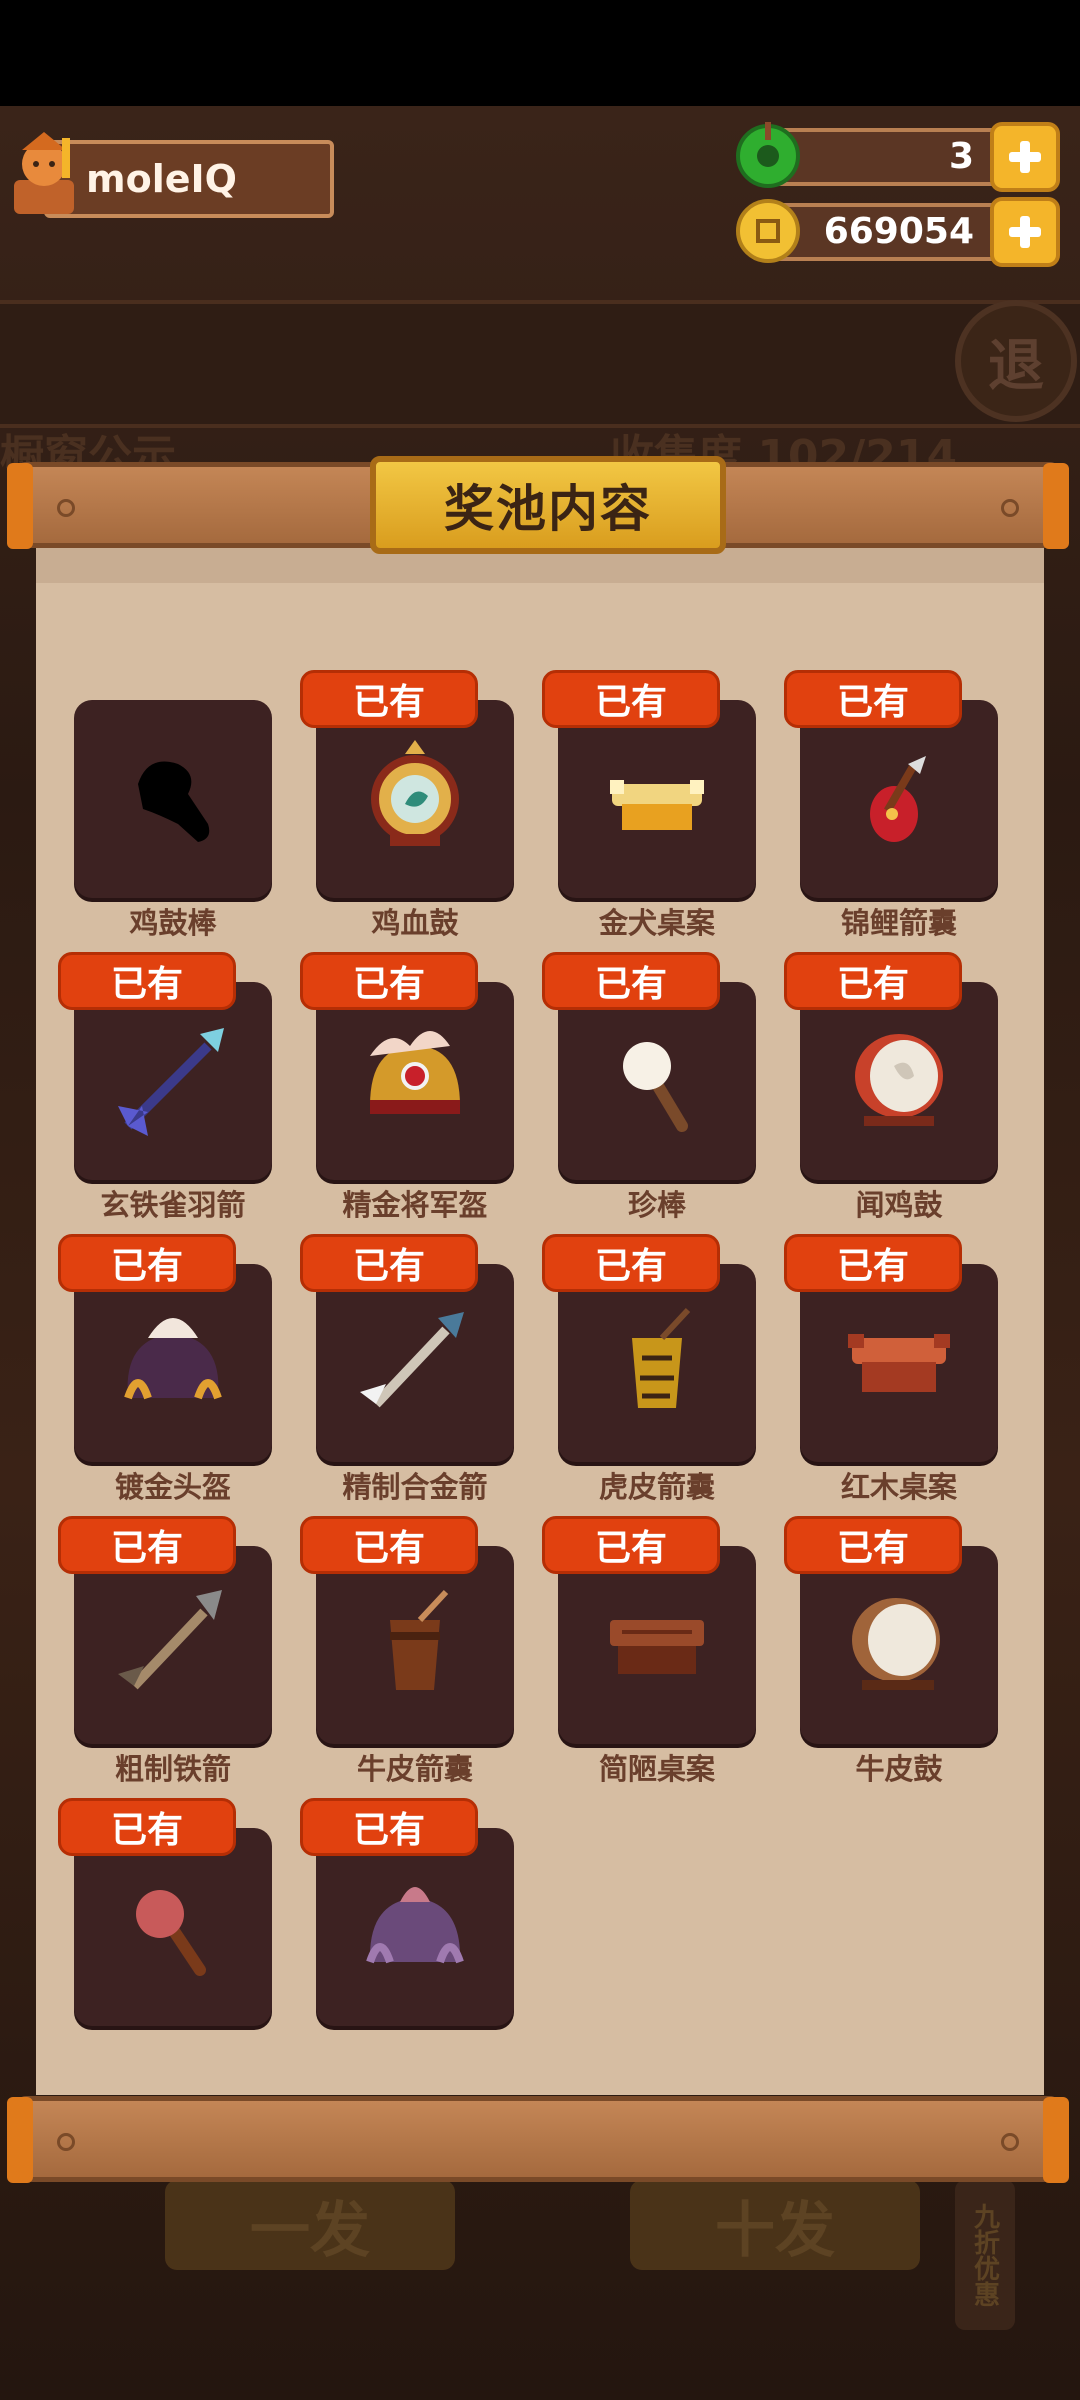 This screenshot has height=2400, width=1080. Describe the element at coordinates (173, 923) in the screenshot. I see `prize-item-name: 鸡鼓棒` at that location.